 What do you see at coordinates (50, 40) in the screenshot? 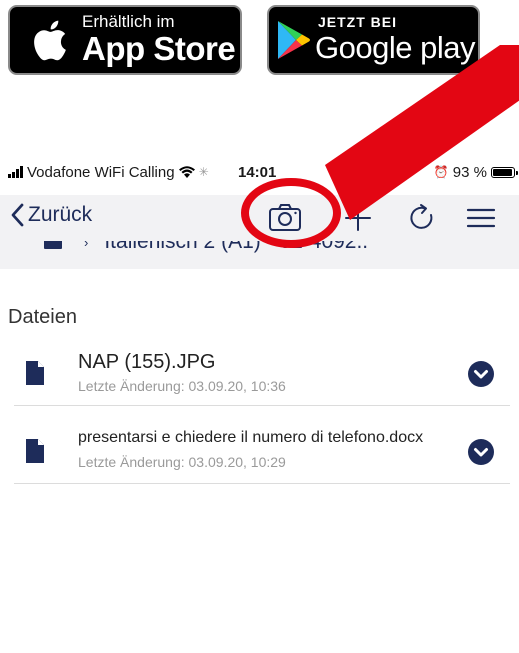
I see `apple-logo-icon` at bounding box center [50, 40].